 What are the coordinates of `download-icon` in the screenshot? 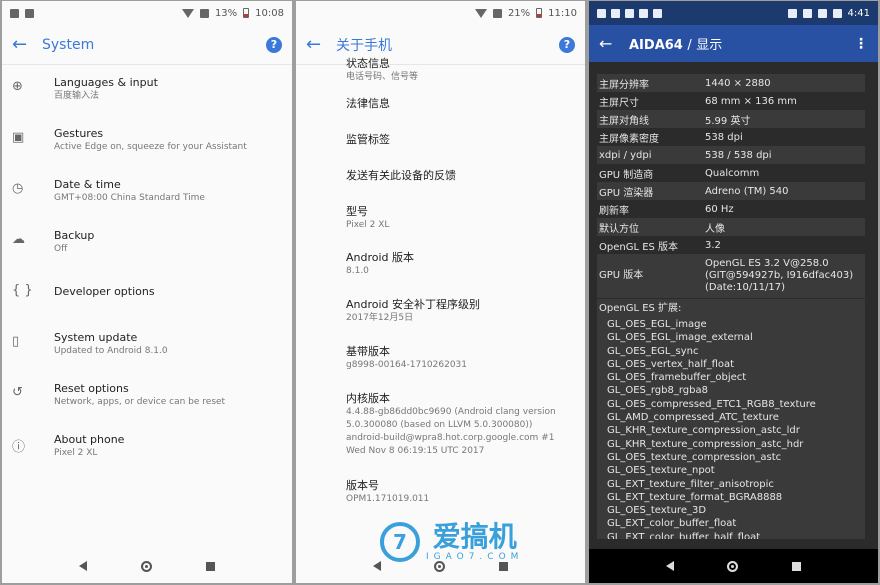 It's located at (657, 13).